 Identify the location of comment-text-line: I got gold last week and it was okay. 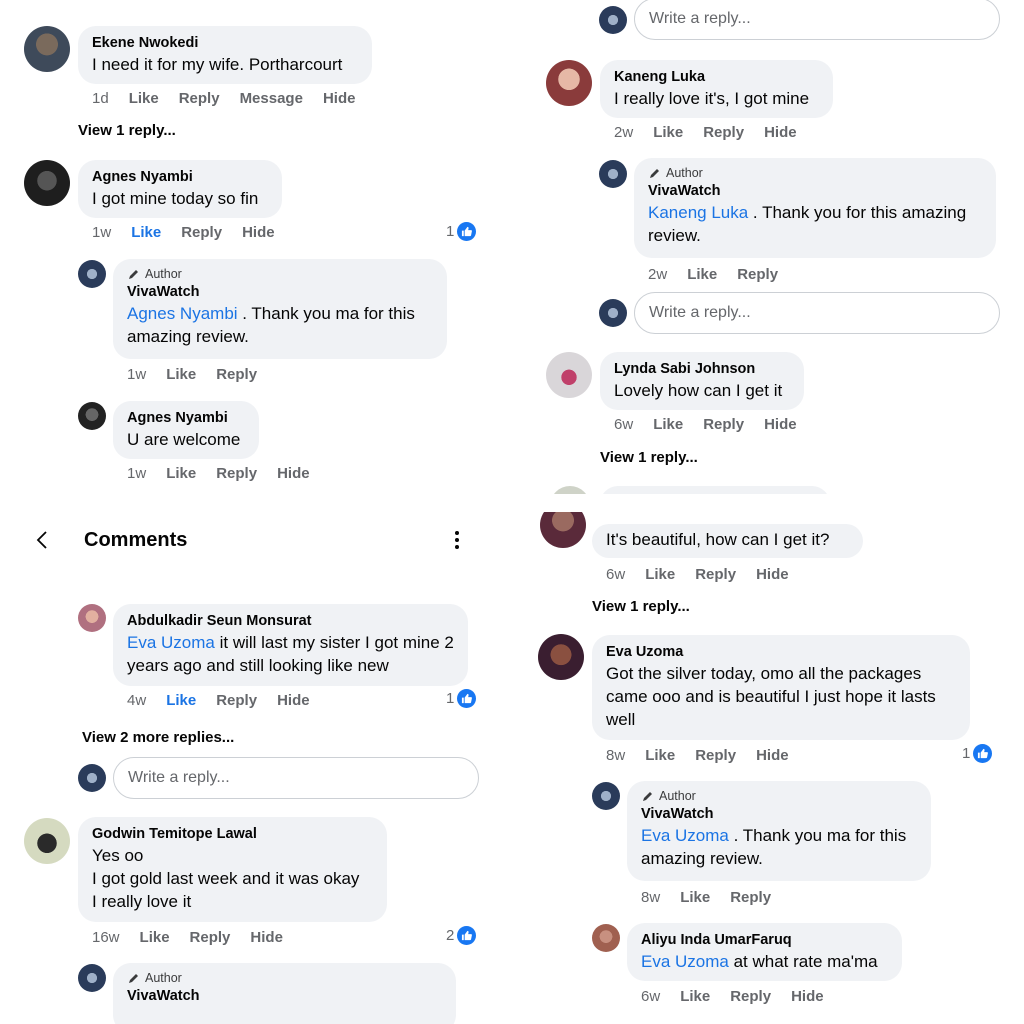
(226, 878).